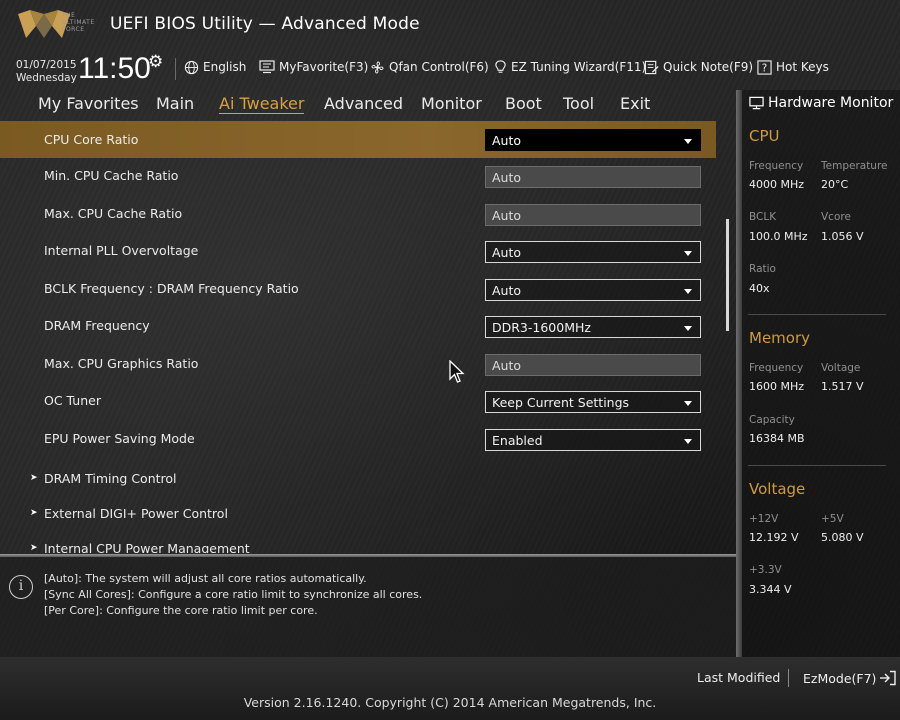 The height and width of the screenshot is (720, 900). What do you see at coordinates (365, 439) in the screenshot?
I see `setting-row-epu-power-saving: EPU Power Saving Mode Enabled` at bounding box center [365, 439].